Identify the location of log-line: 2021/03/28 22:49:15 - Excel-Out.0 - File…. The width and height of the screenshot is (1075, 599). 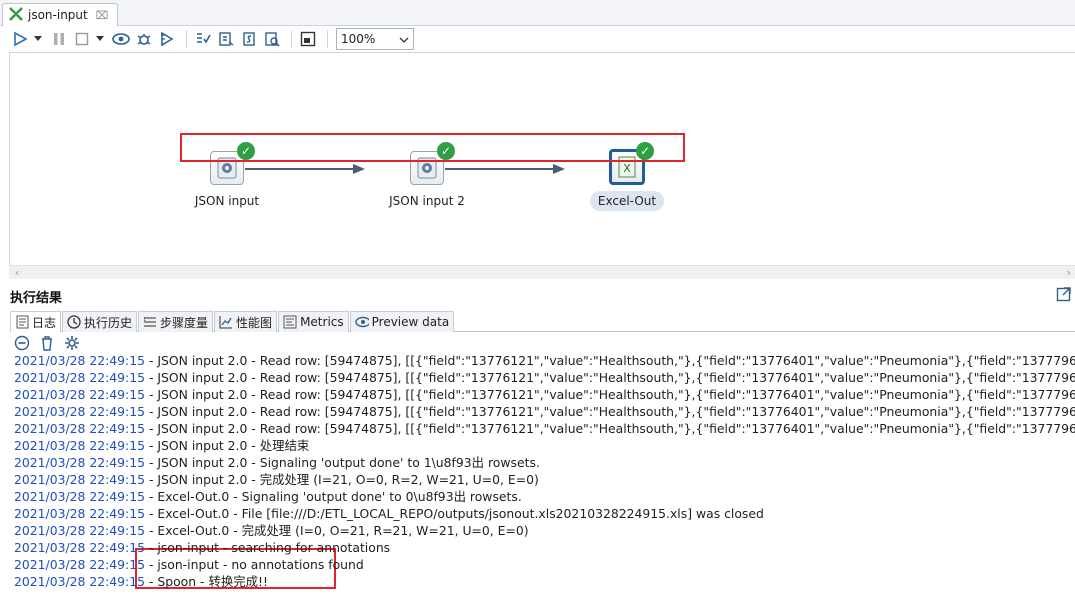
(389, 513).